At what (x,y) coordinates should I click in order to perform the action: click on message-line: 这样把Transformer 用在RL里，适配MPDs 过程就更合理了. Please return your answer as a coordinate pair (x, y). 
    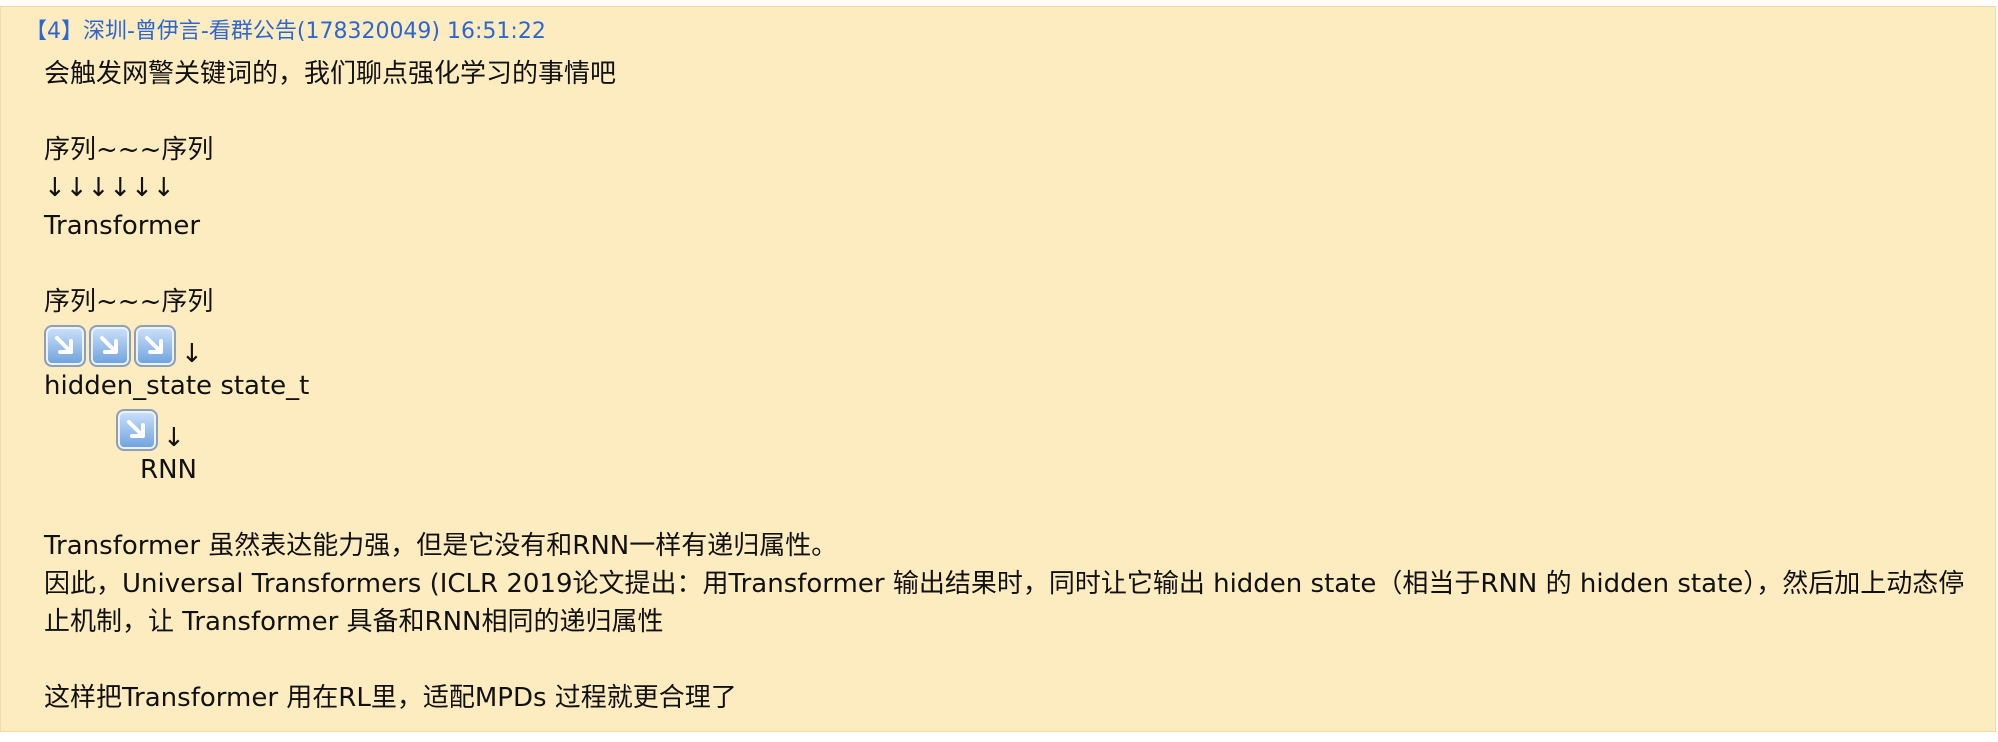
    Looking at the image, I should click on (390, 698).